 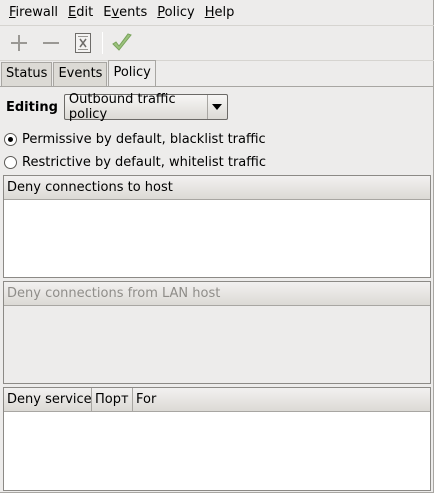 I want to click on menu-help: Help, so click(x=220, y=13).